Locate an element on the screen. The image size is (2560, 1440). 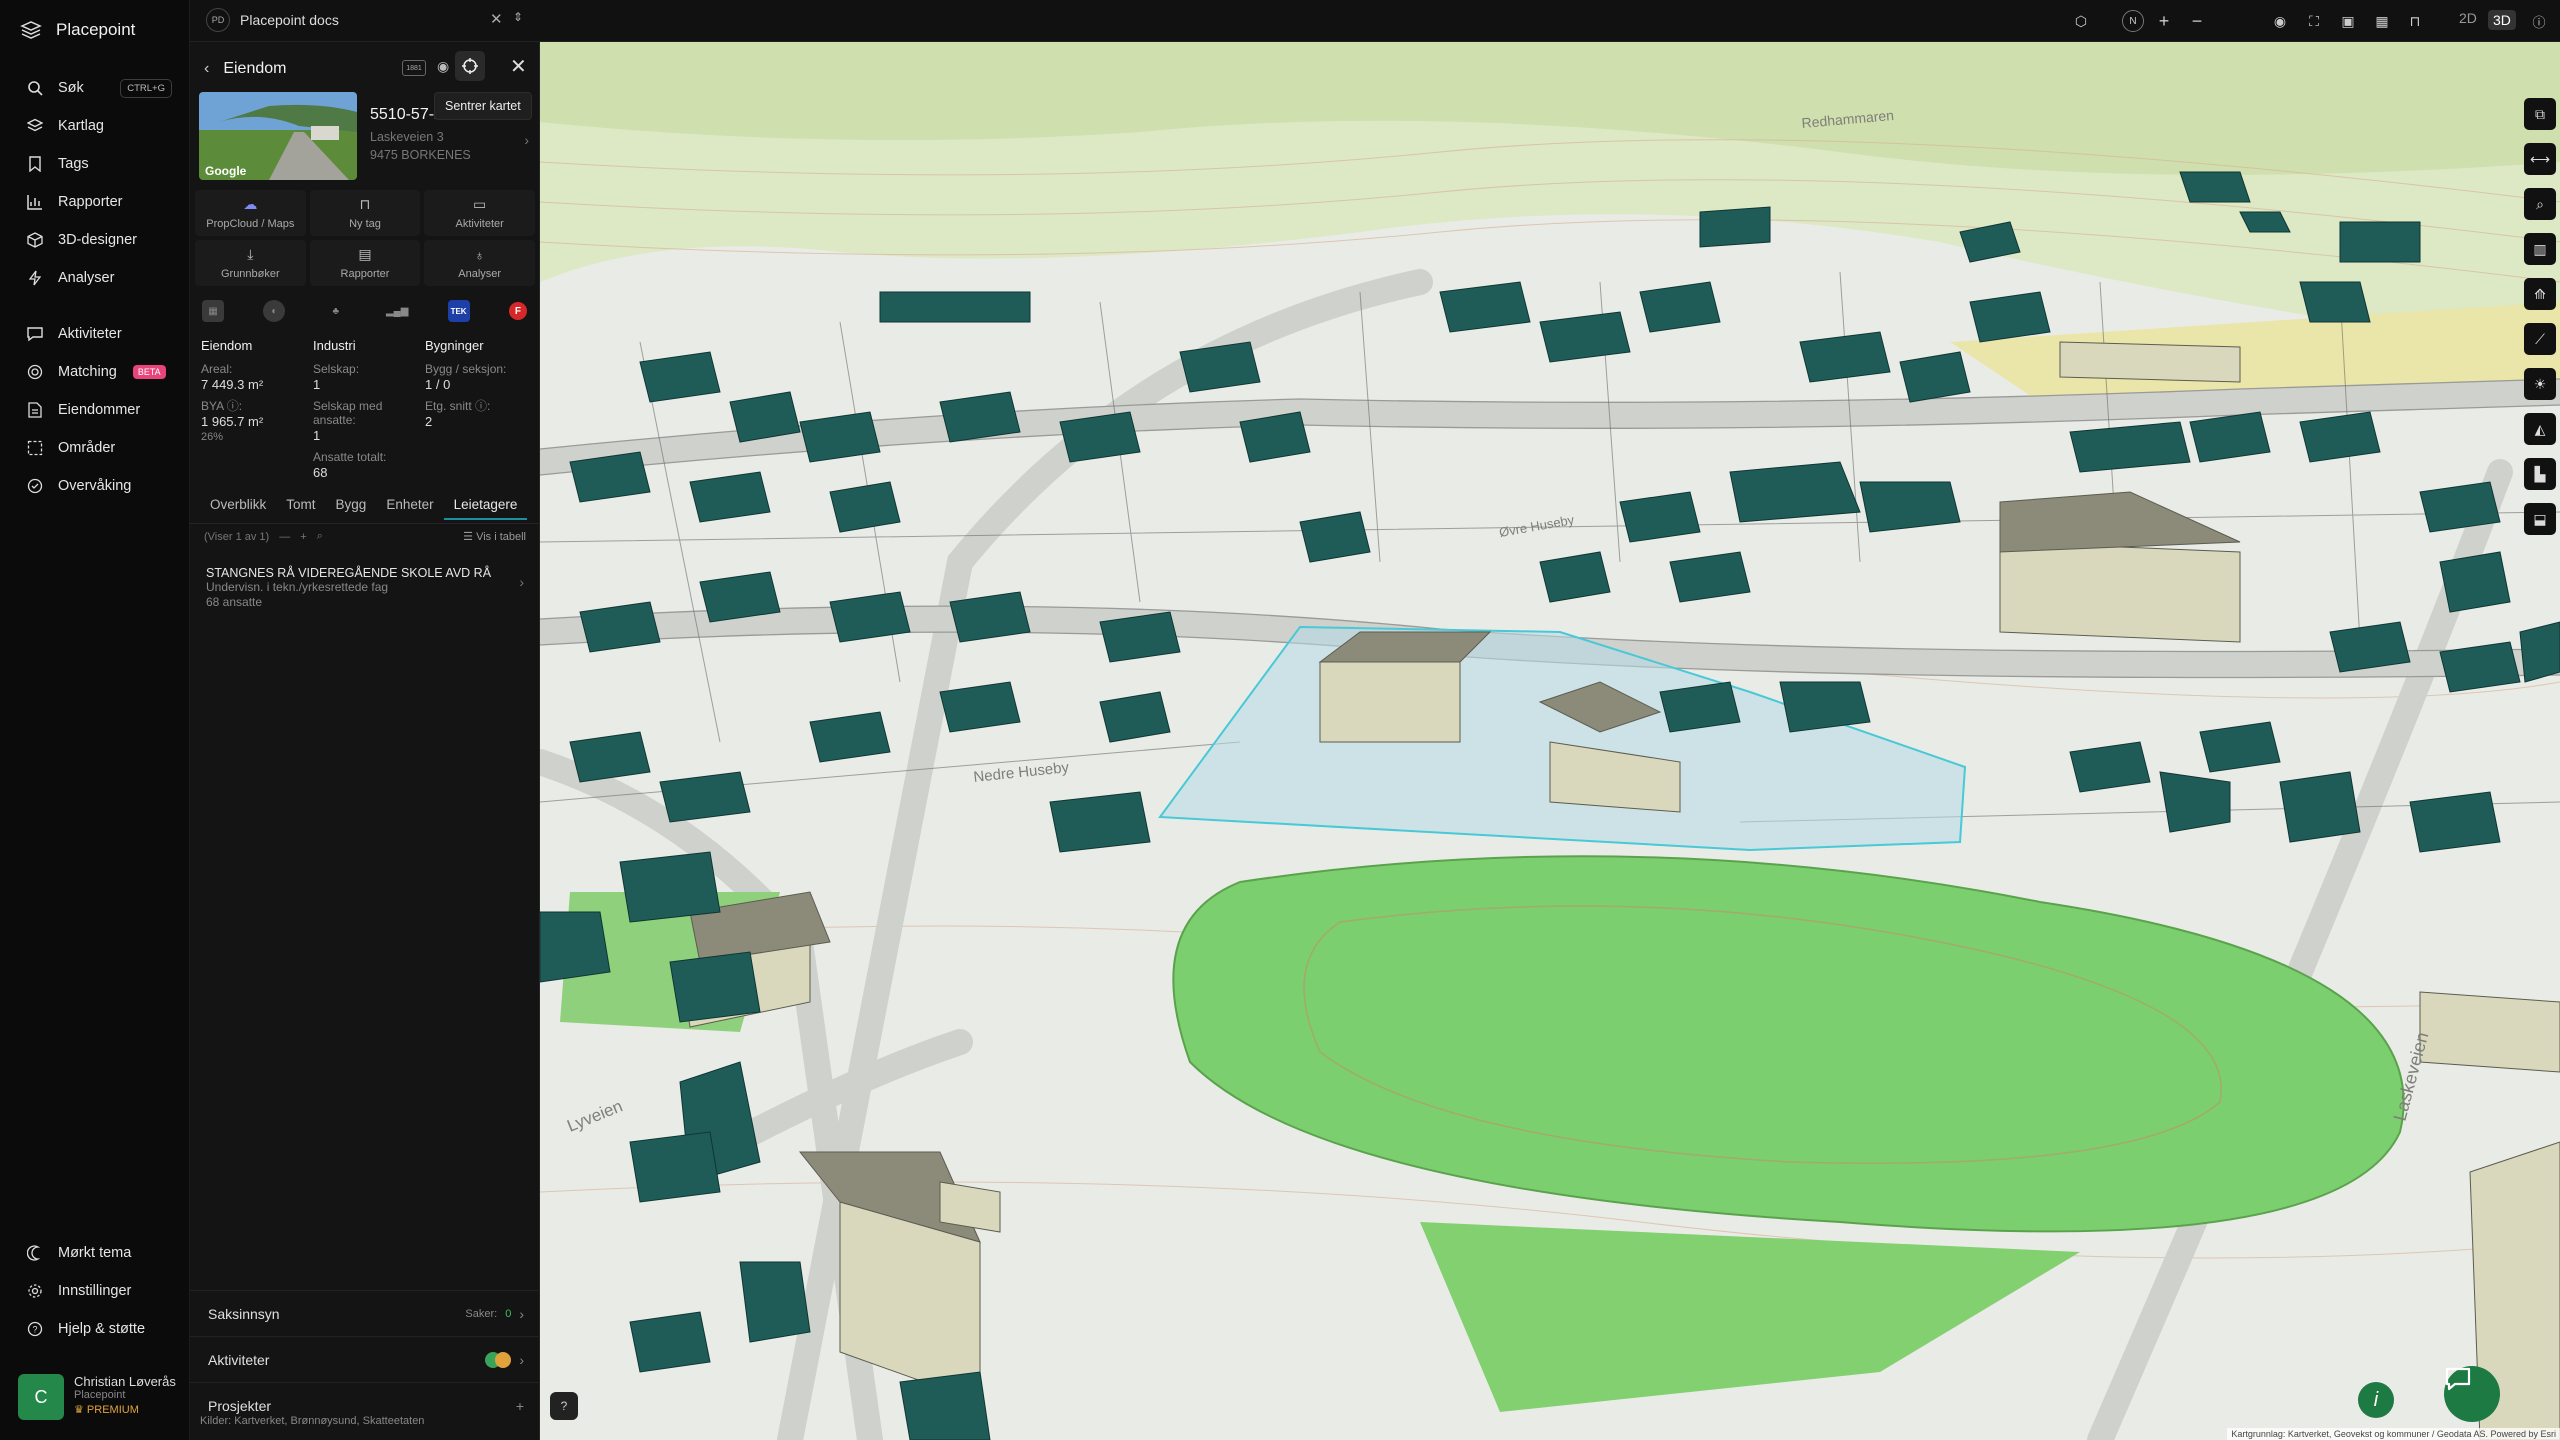
export-icon: ⬓ is located at coordinates (2540, 519).